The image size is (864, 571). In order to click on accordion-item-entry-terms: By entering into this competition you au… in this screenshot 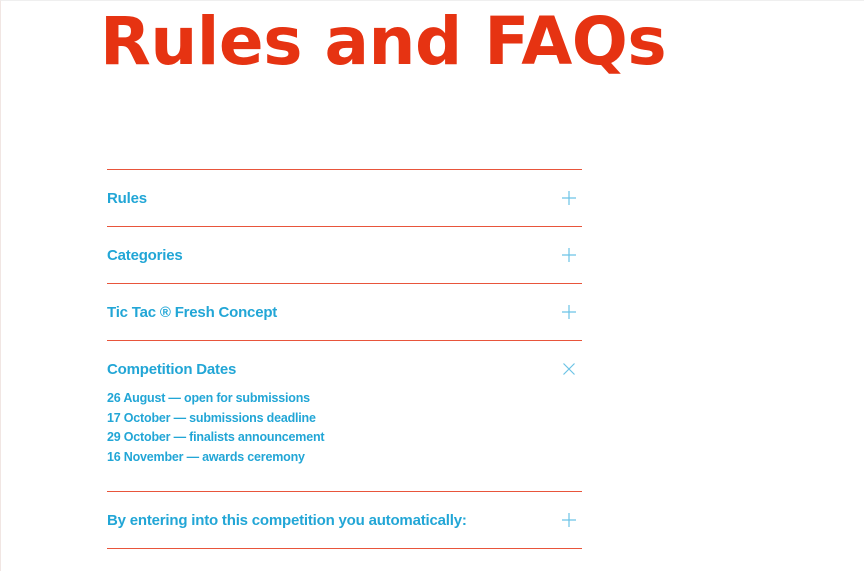, I will do `click(344, 520)`.